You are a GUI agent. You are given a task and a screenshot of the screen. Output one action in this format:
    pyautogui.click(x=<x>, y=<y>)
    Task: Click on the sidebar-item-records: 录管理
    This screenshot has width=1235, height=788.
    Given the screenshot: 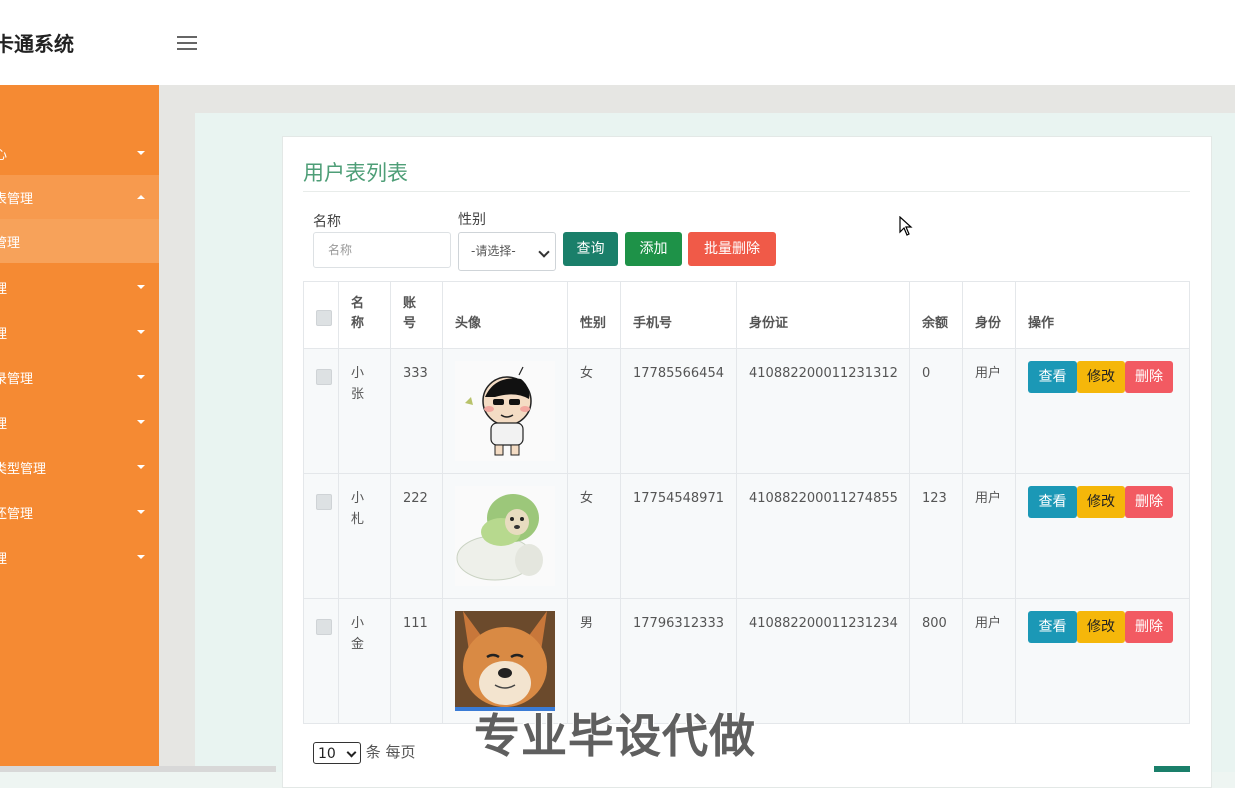 What is the action you would take?
    pyautogui.click(x=79, y=377)
    